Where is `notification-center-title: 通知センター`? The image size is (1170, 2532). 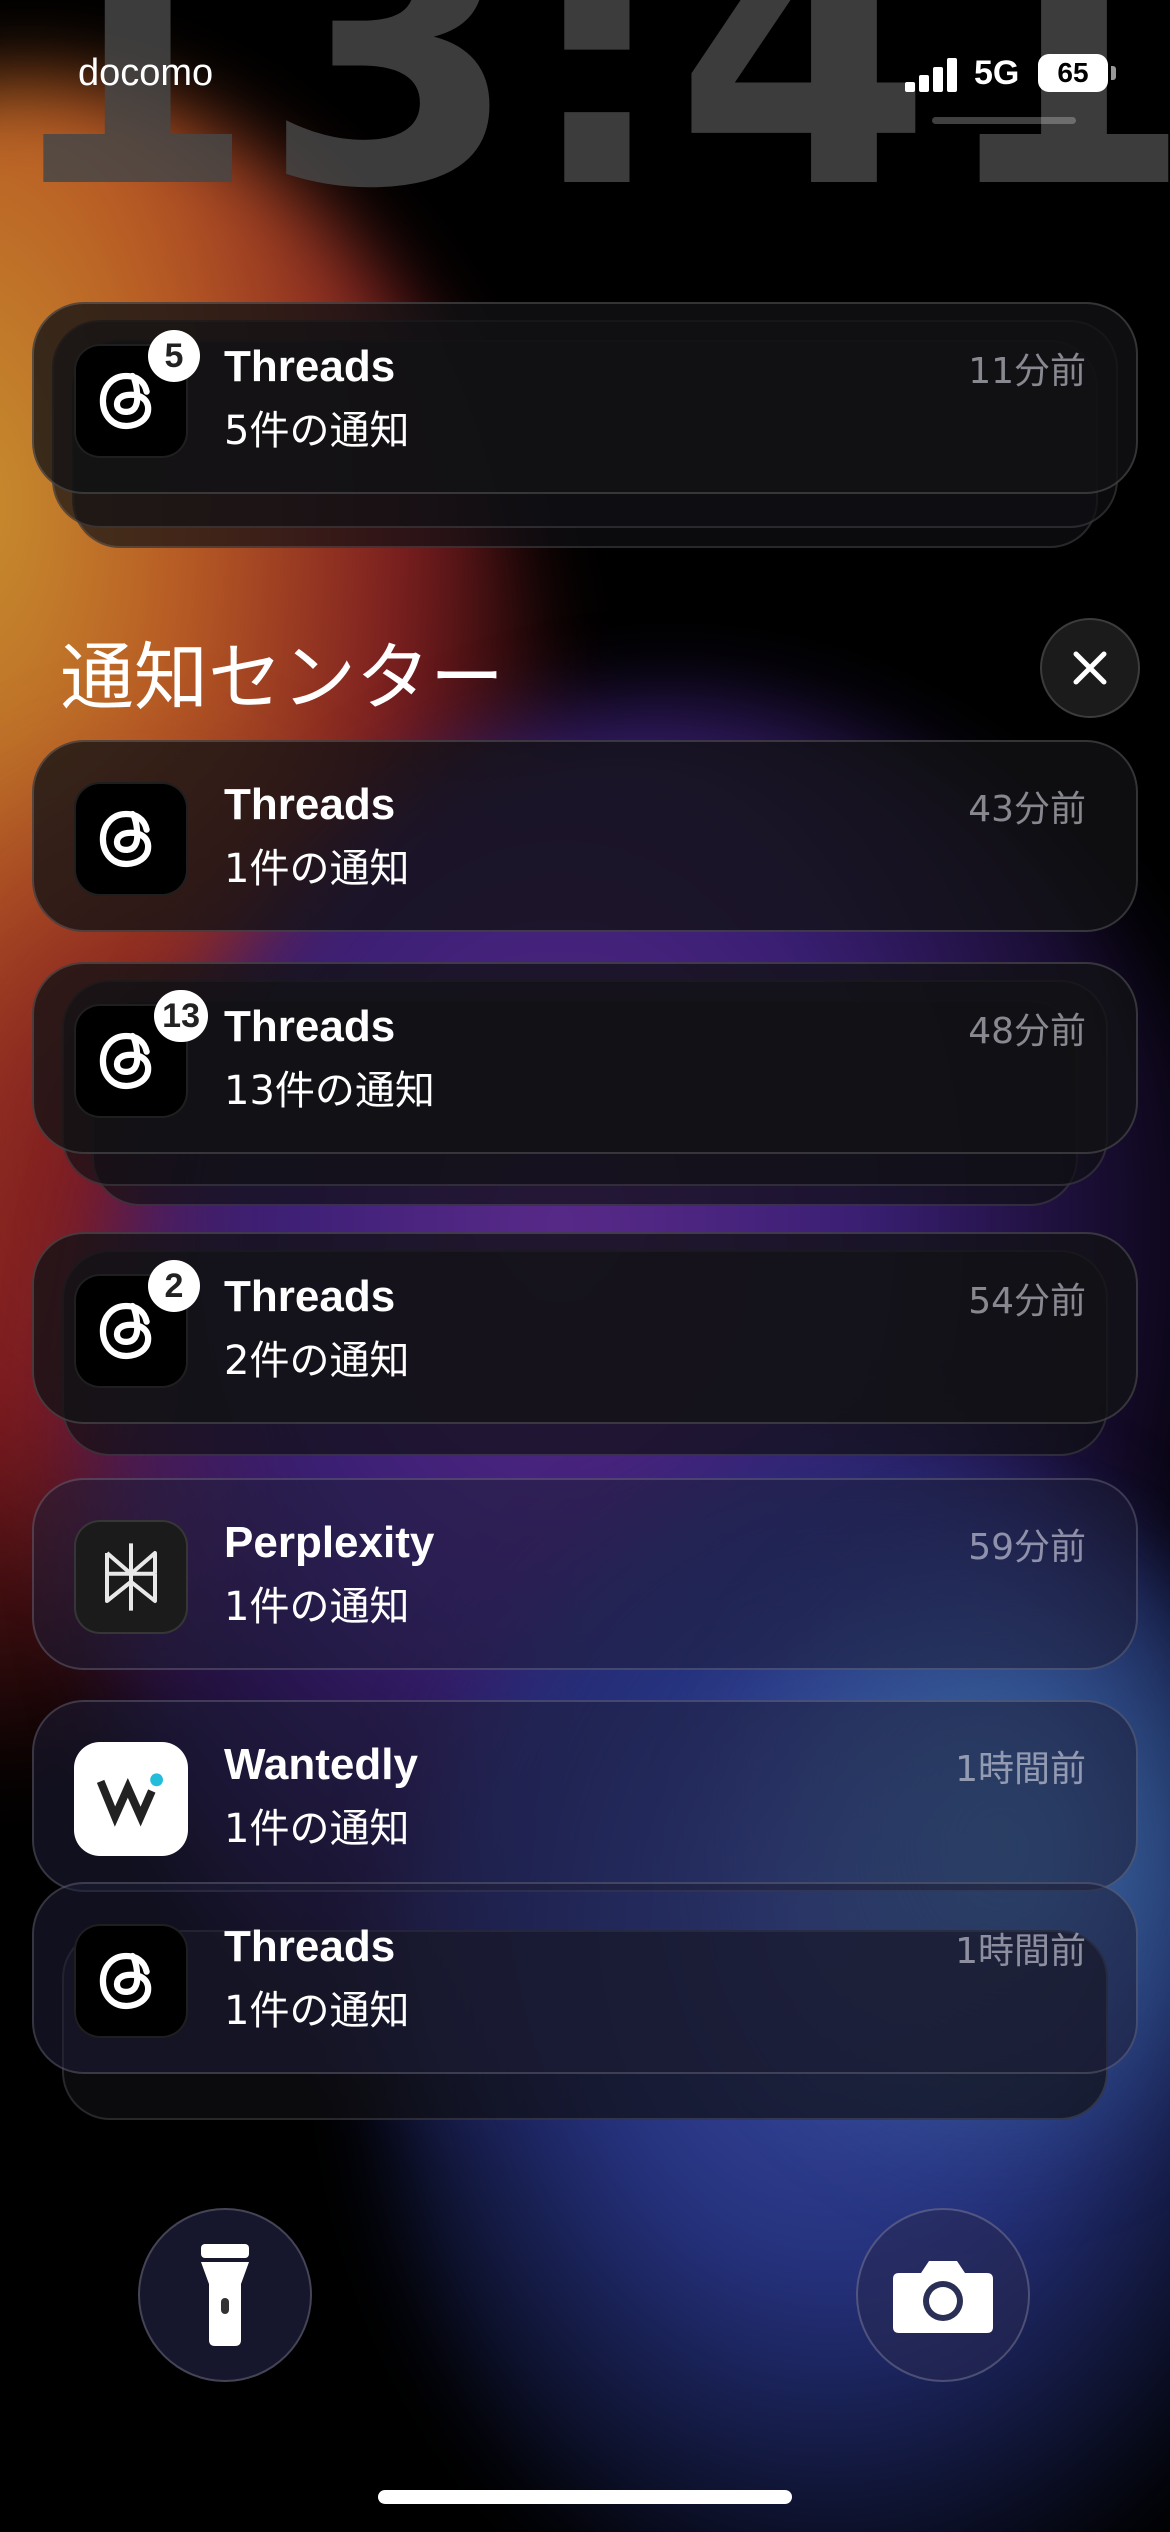
notification-center-title: 通知センター is located at coordinates (282, 678).